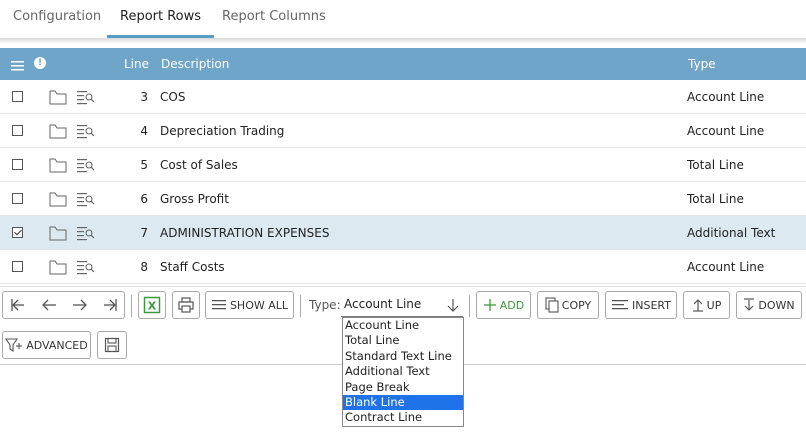 The image size is (806, 440). I want to click on excel-icon: X, so click(152, 305).